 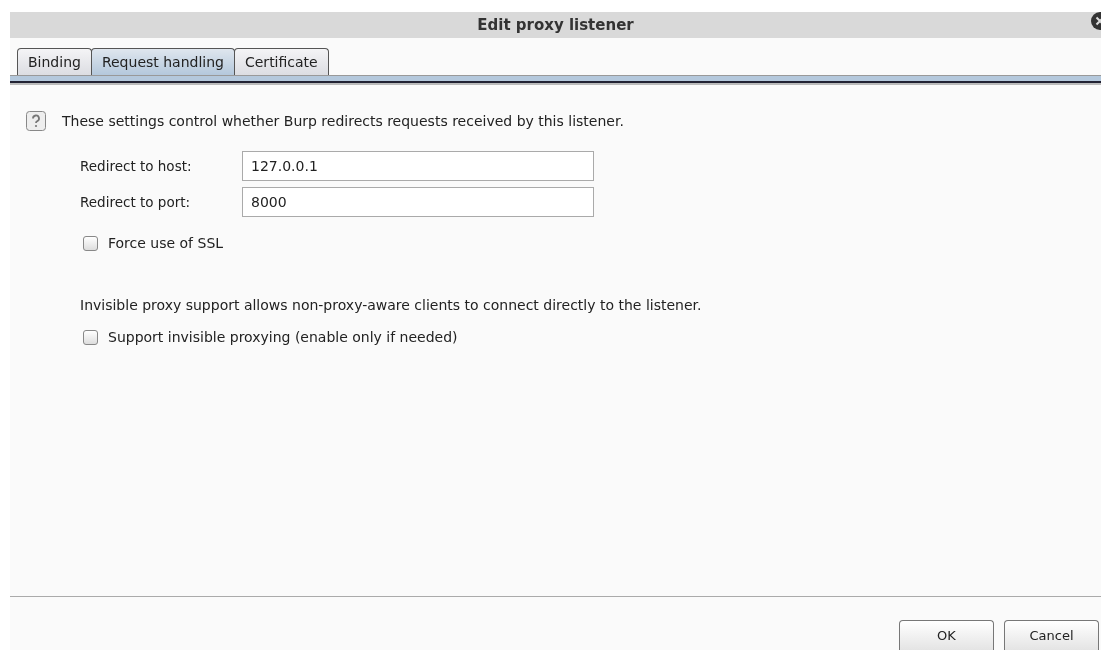 What do you see at coordinates (136, 166) in the screenshot?
I see `field-label: Redirect to host:` at bounding box center [136, 166].